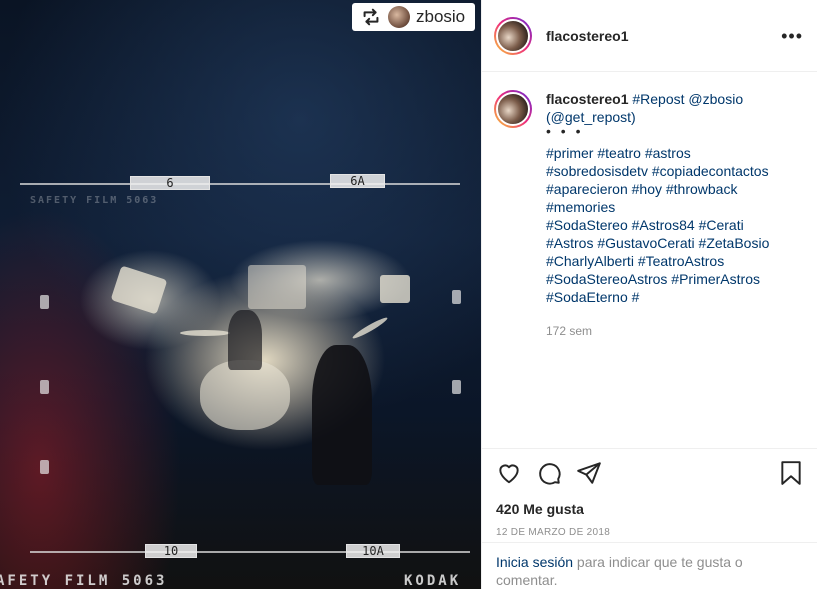  I want to click on hashtag-link: #Astros, so click(569, 243).